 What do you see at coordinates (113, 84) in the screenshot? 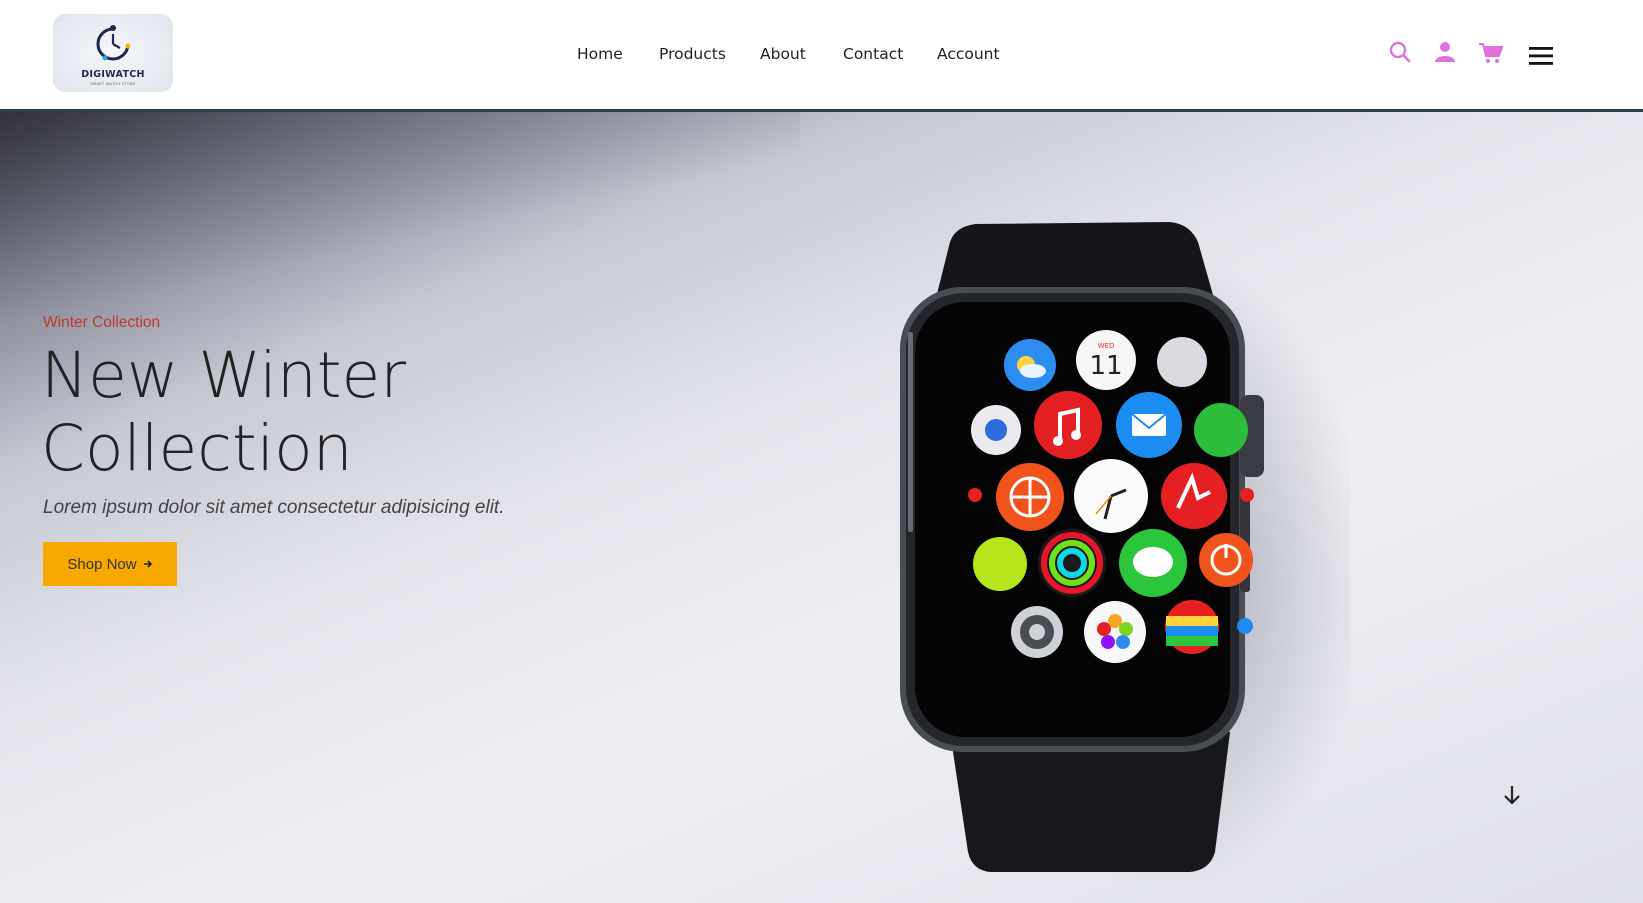
I see `logo-tagline: SMART WATCH STORE` at bounding box center [113, 84].